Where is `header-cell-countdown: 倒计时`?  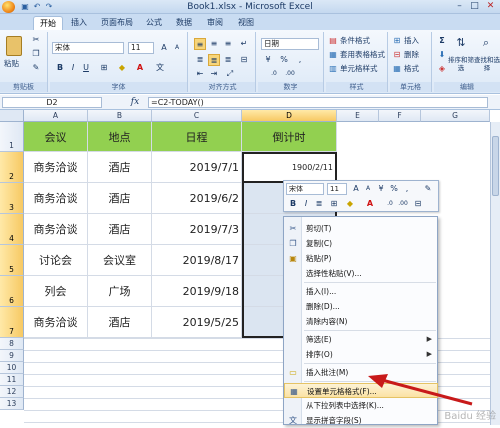 header-cell-countdown: 倒计时 is located at coordinates (289, 137).